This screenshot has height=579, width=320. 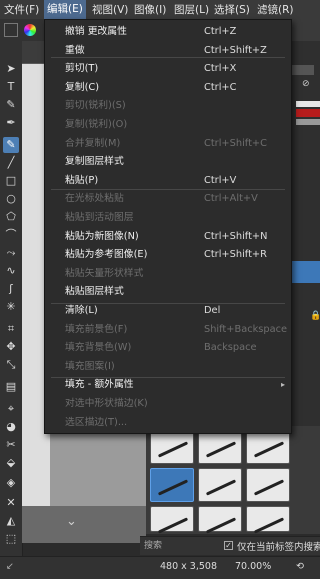 I want to click on rotate-icon: ⟲, so click(x=300, y=566).